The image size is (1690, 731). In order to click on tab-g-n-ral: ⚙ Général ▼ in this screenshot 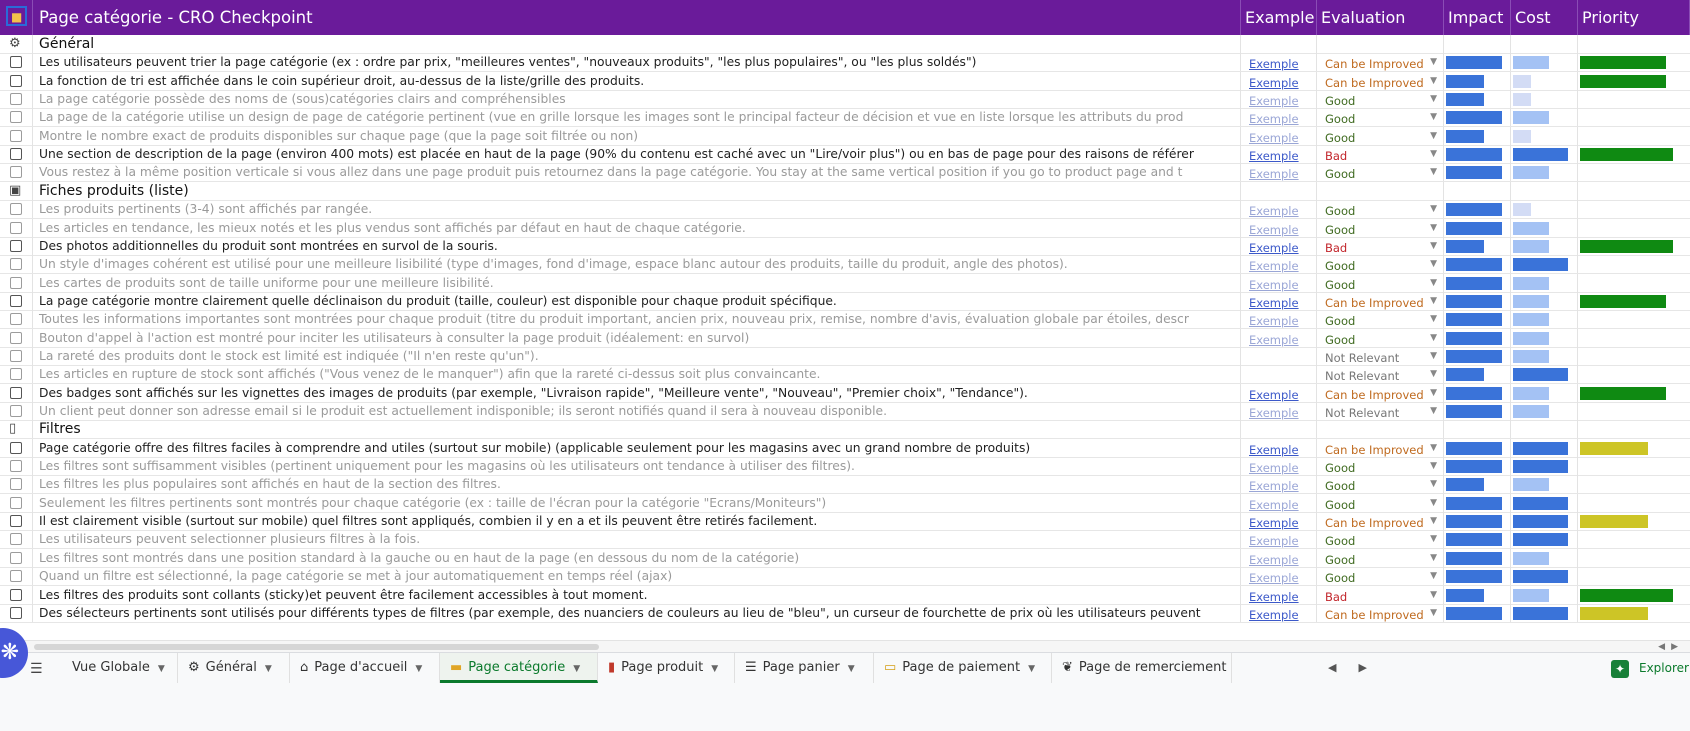, I will do `click(234, 668)`.